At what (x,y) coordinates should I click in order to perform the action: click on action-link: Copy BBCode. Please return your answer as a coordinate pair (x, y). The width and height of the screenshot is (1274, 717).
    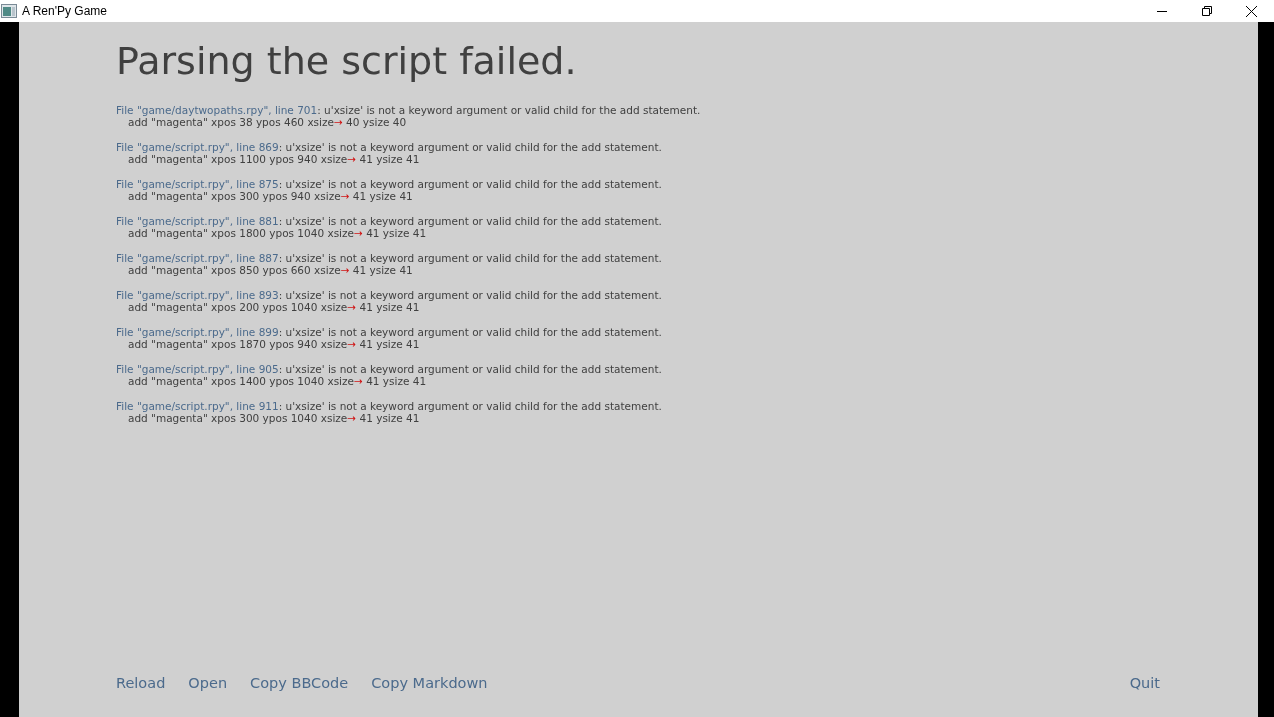
    Looking at the image, I should click on (299, 684).